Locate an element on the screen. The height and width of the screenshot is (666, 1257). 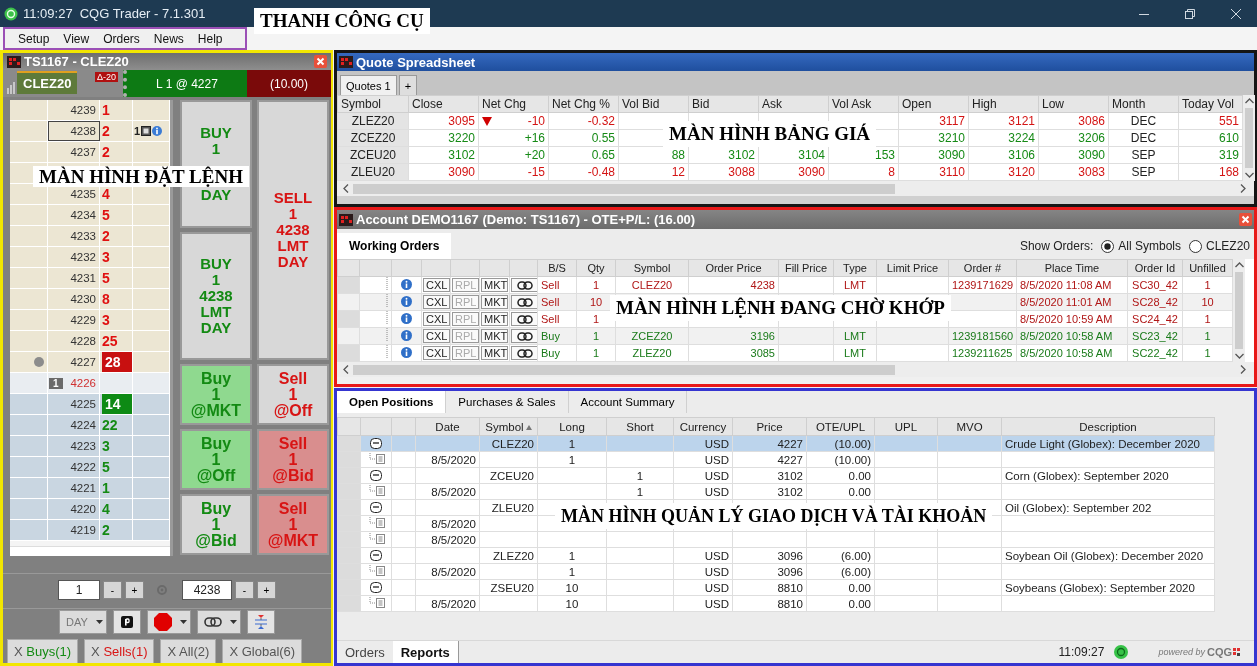
trade-button: Sell 1 @Off is located at coordinates (293, 395).